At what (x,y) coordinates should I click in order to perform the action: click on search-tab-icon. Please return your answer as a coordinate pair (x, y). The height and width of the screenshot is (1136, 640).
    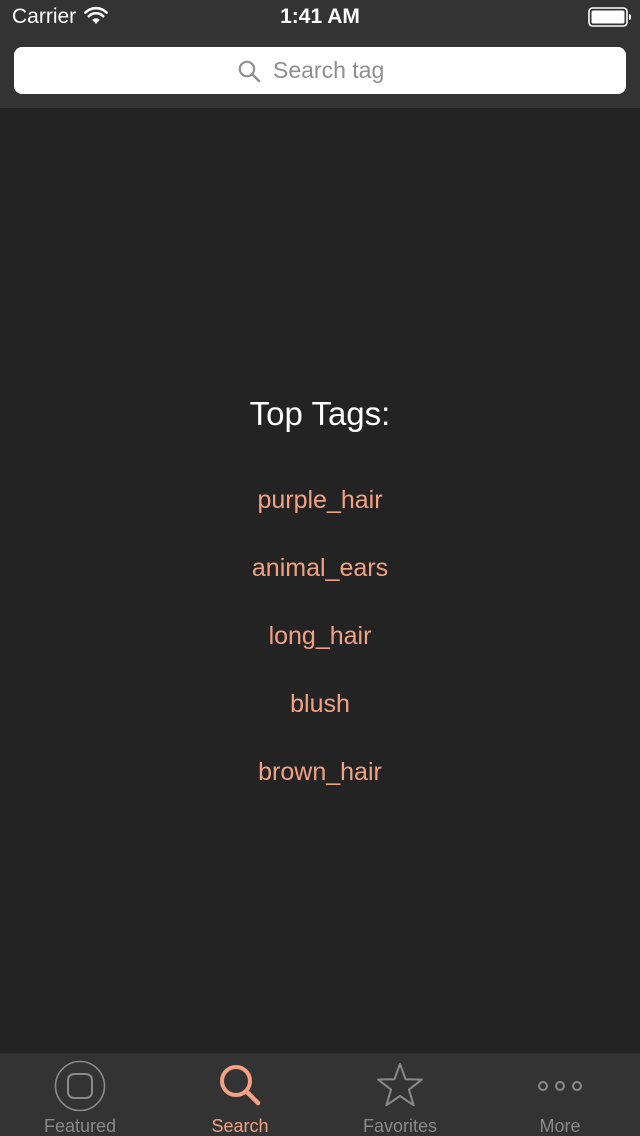
    Looking at the image, I should click on (240, 1085).